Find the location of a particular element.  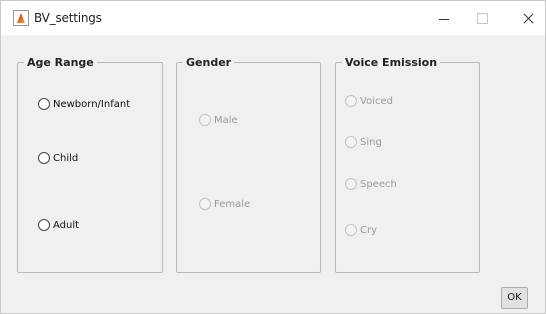

radio-adult: Adult is located at coordinates (58, 225).